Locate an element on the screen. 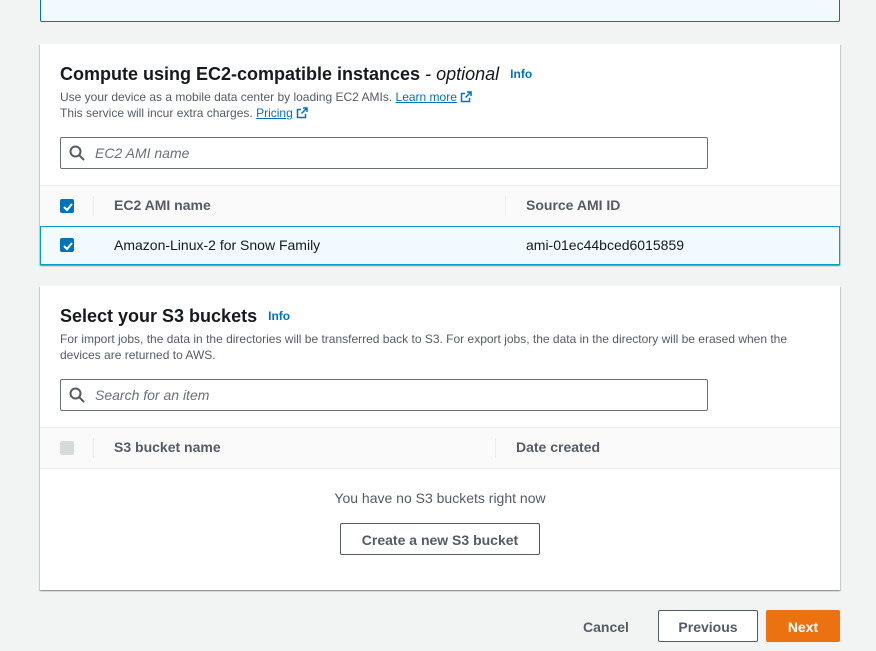  ec2-table-header: EC2 AMI name Source AMI ID is located at coordinates (440, 206).